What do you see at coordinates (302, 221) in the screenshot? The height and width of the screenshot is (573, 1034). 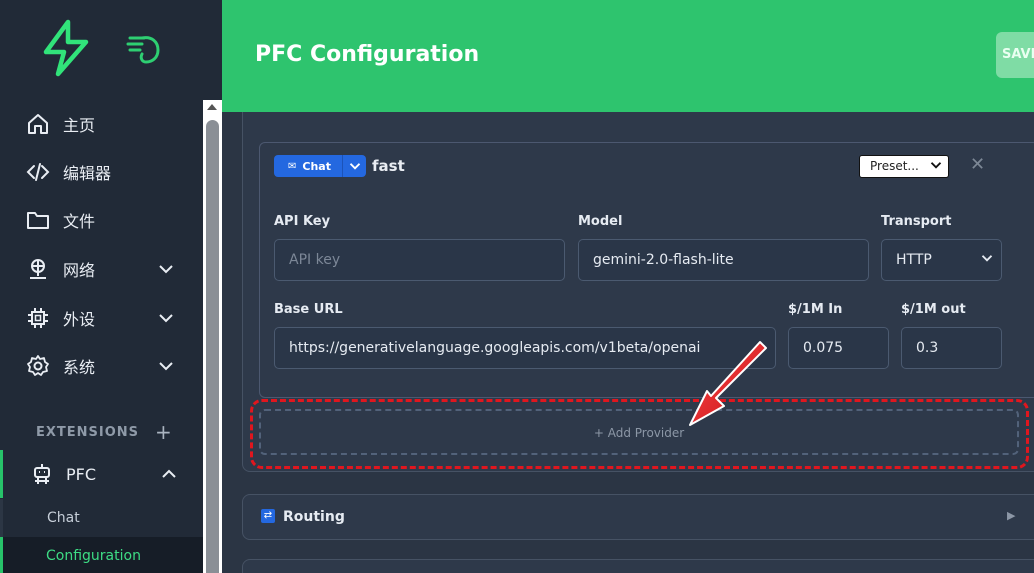 I see `api-key-label: API Key` at bounding box center [302, 221].